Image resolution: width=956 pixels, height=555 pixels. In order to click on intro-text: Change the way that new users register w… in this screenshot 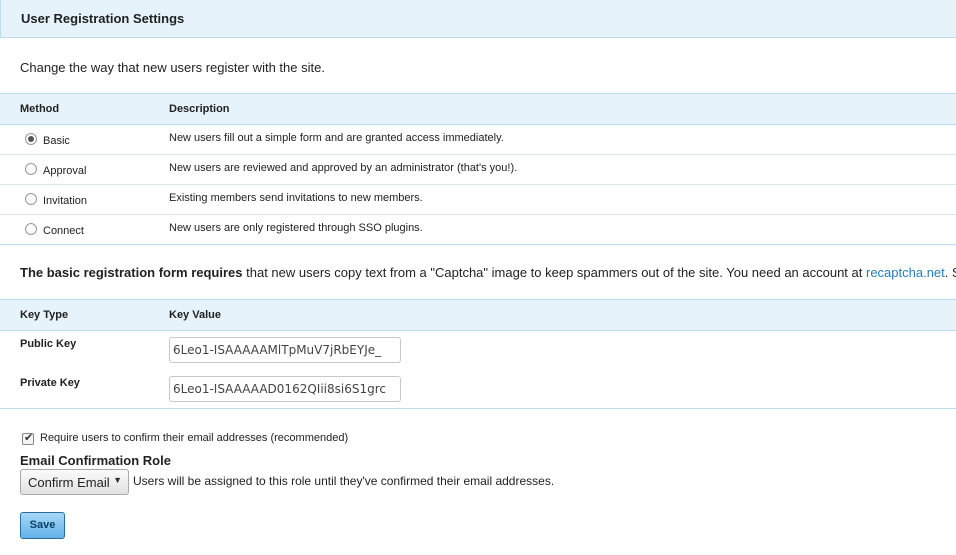, I will do `click(172, 67)`.